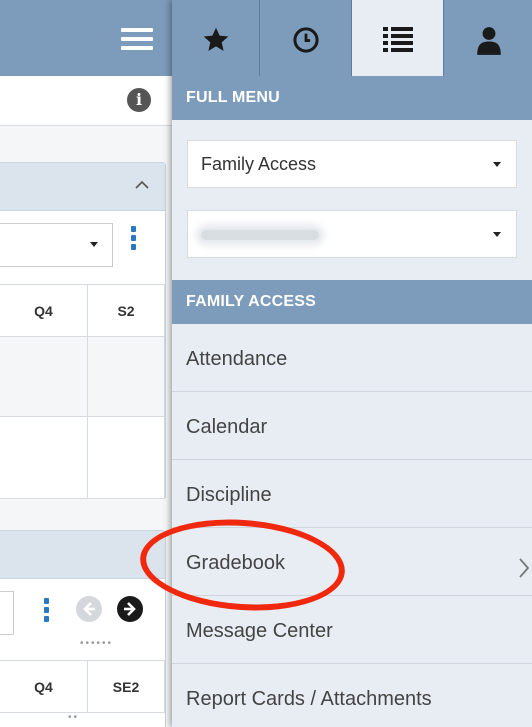 This screenshot has width=532, height=727. Describe the element at coordinates (352, 695) in the screenshot. I see `menu-item-report-cards: Report Cards / Attachments` at that location.